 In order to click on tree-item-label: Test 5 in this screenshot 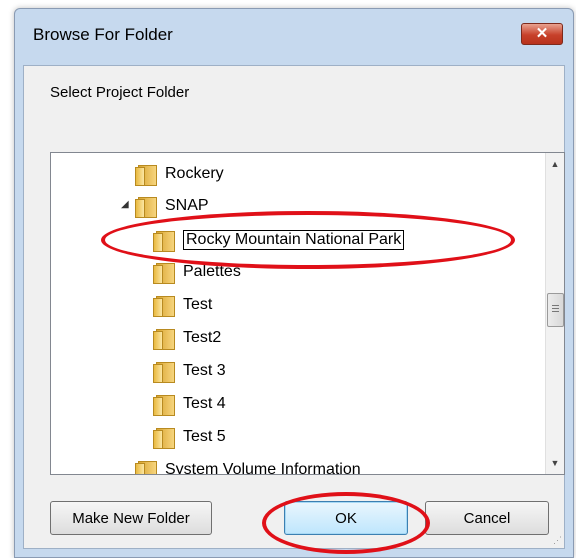, I will do `click(204, 436)`.